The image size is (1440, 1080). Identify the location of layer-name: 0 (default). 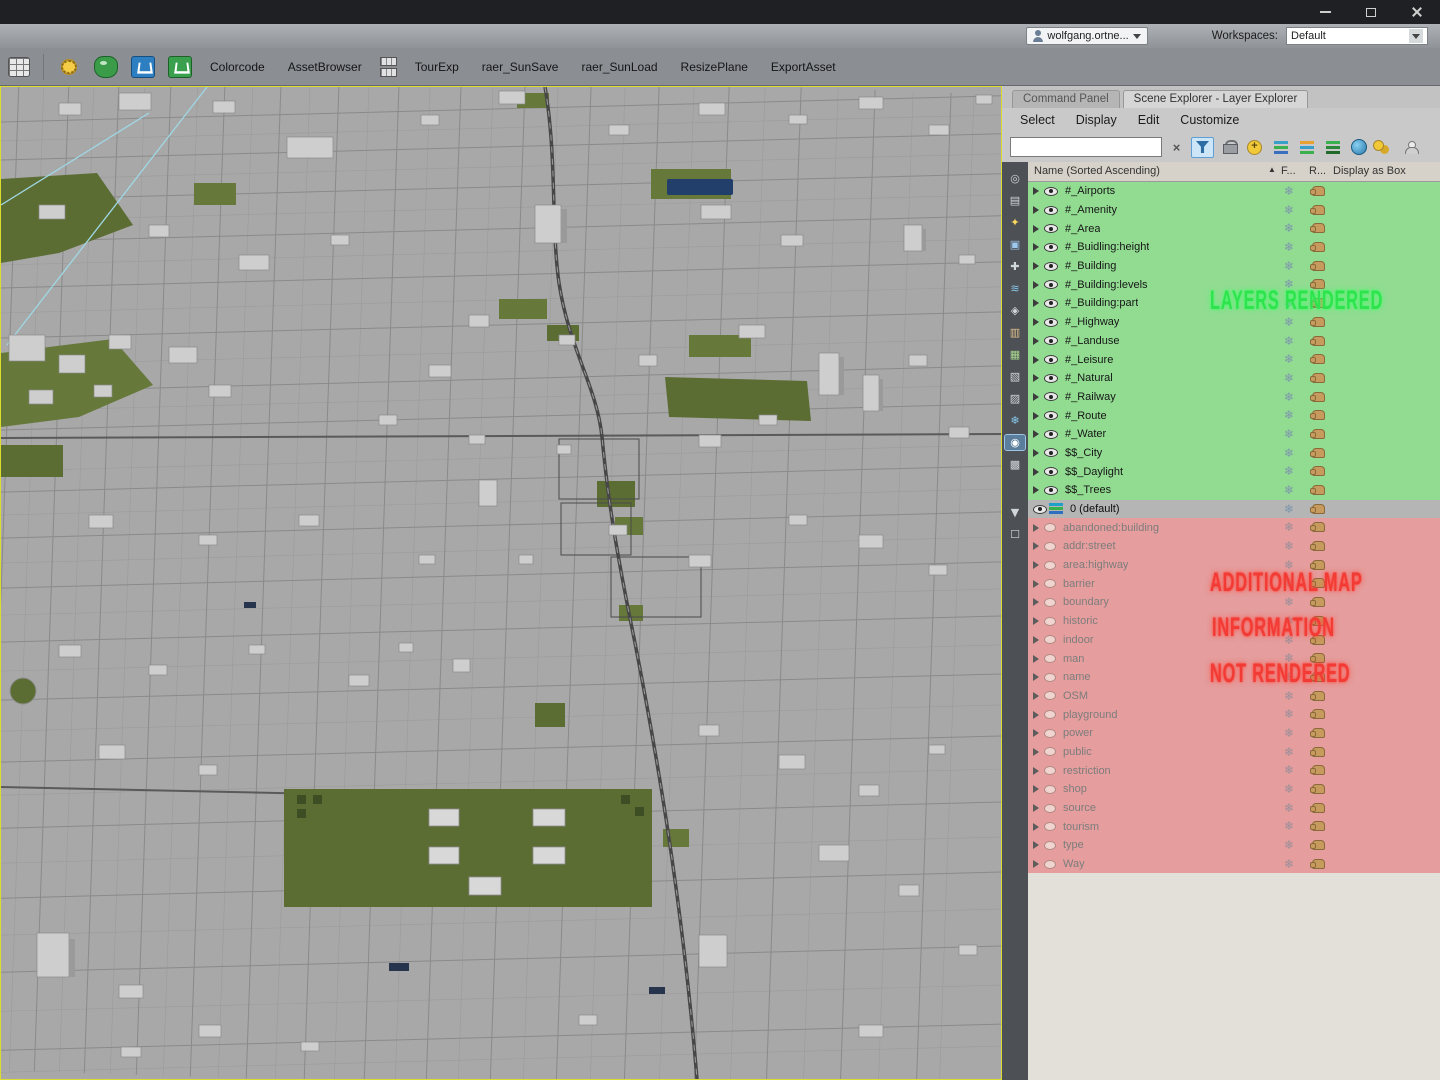
(1095, 509).